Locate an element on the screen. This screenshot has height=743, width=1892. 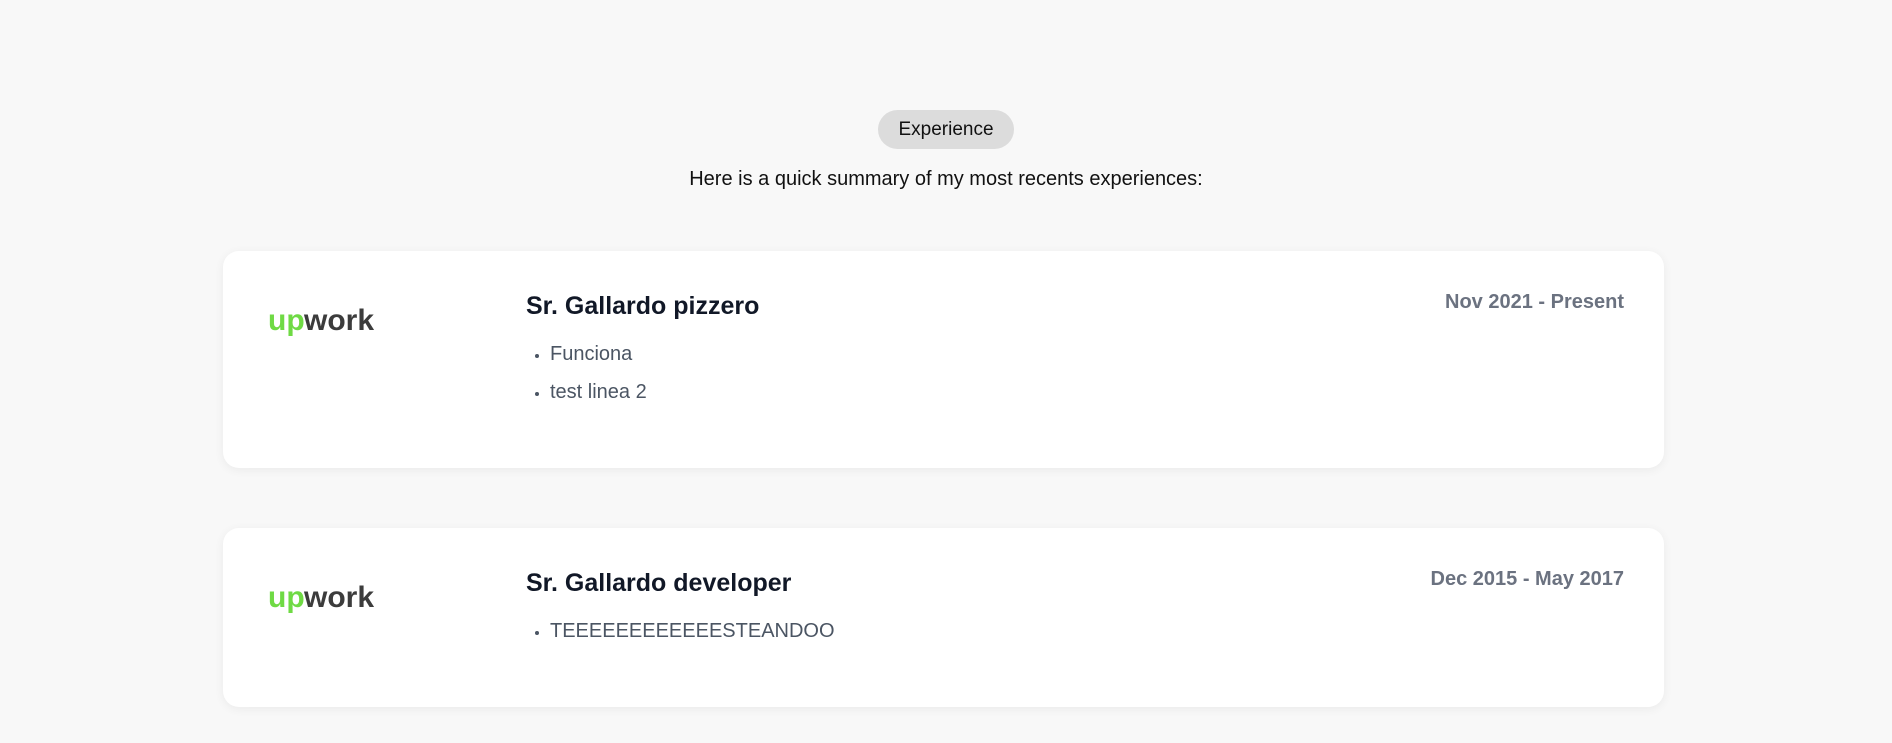
experience-dates: Dec 2015 - May 2017 is located at coordinates (1527, 579).